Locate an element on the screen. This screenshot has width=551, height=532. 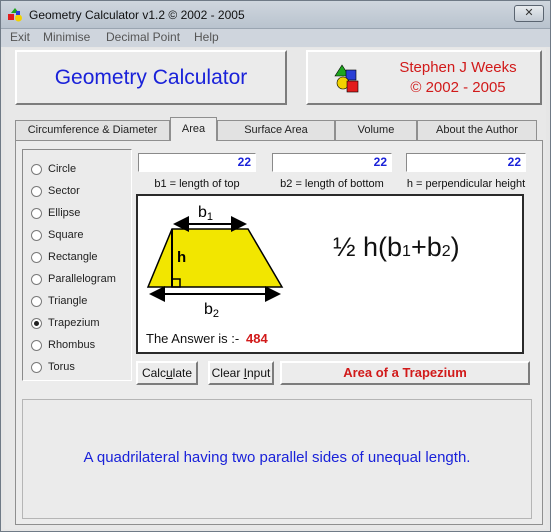
b1-input: 22 is located at coordinates (197, 162).